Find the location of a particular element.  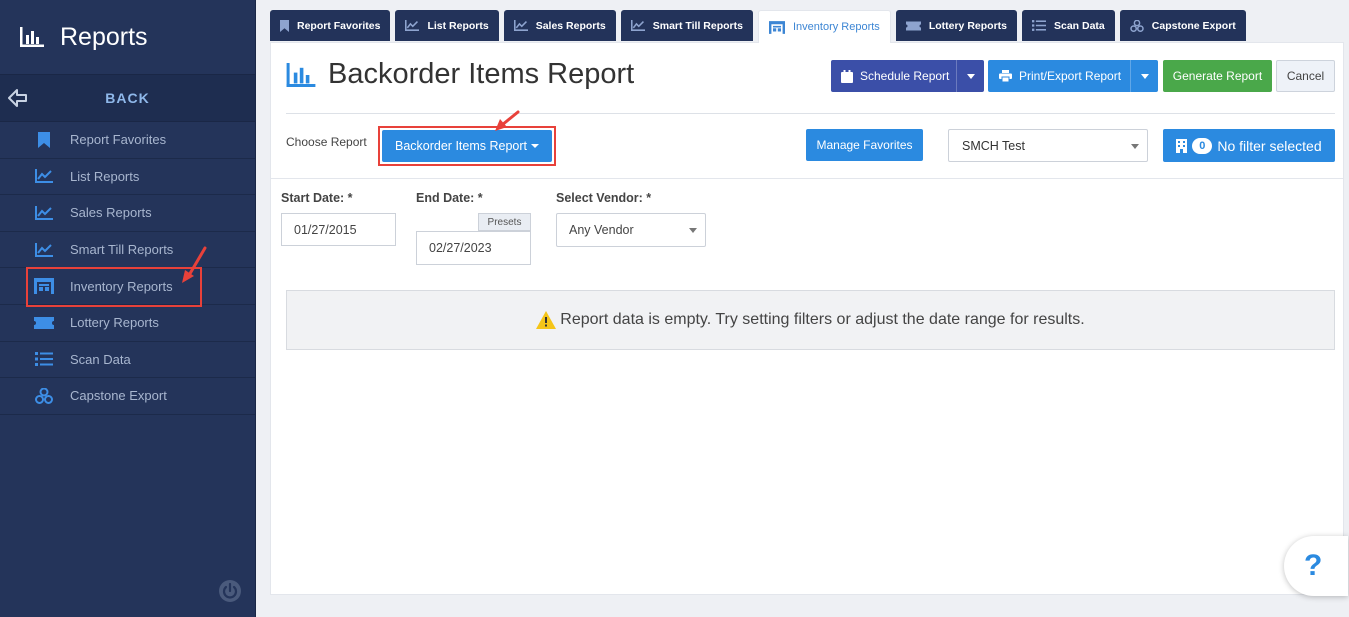

sidebar-title: Reports is located at coordinates (104, 36).